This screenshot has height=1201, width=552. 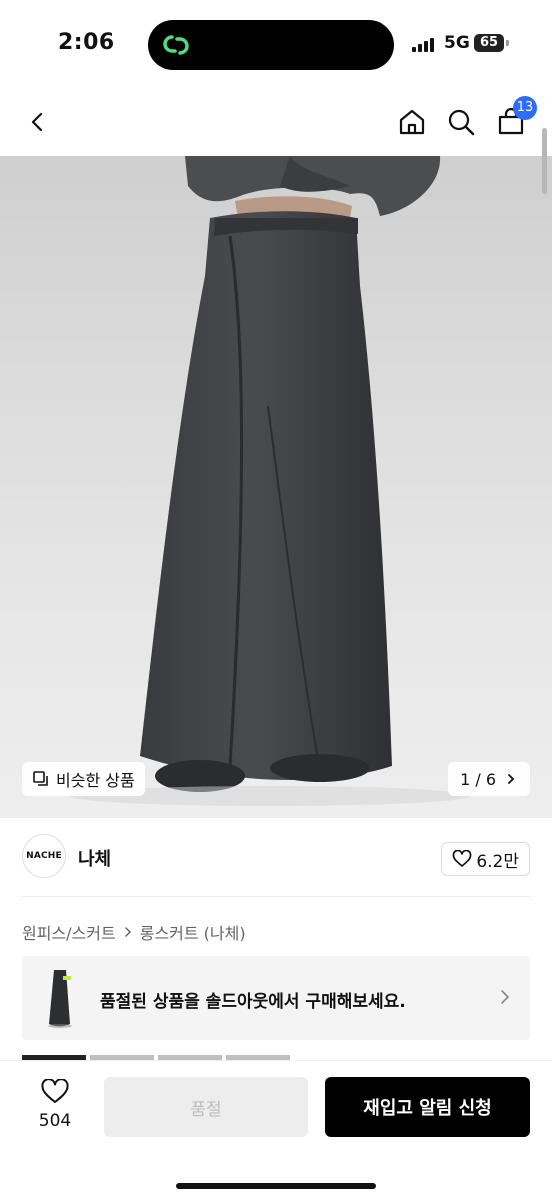 I want to click on status-bar: 2:06 5G 65, so click(x=276, y=45).